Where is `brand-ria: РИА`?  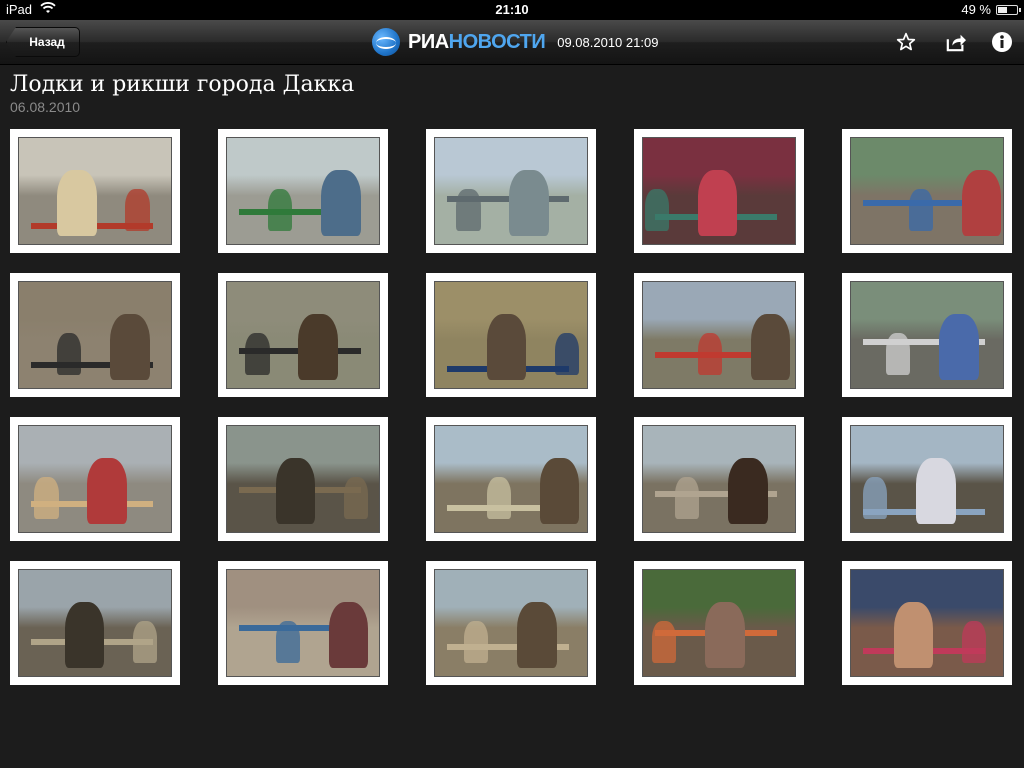
brand-ria: РИА is located at coordinates (428, 41).